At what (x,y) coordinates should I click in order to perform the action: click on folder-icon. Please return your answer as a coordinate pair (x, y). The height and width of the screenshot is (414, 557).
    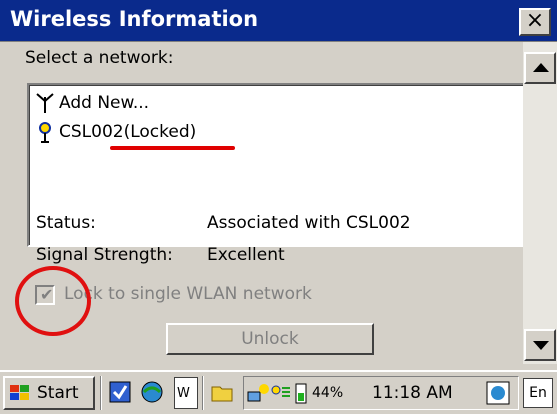
    Looking at the image, I should click on (222, 392).